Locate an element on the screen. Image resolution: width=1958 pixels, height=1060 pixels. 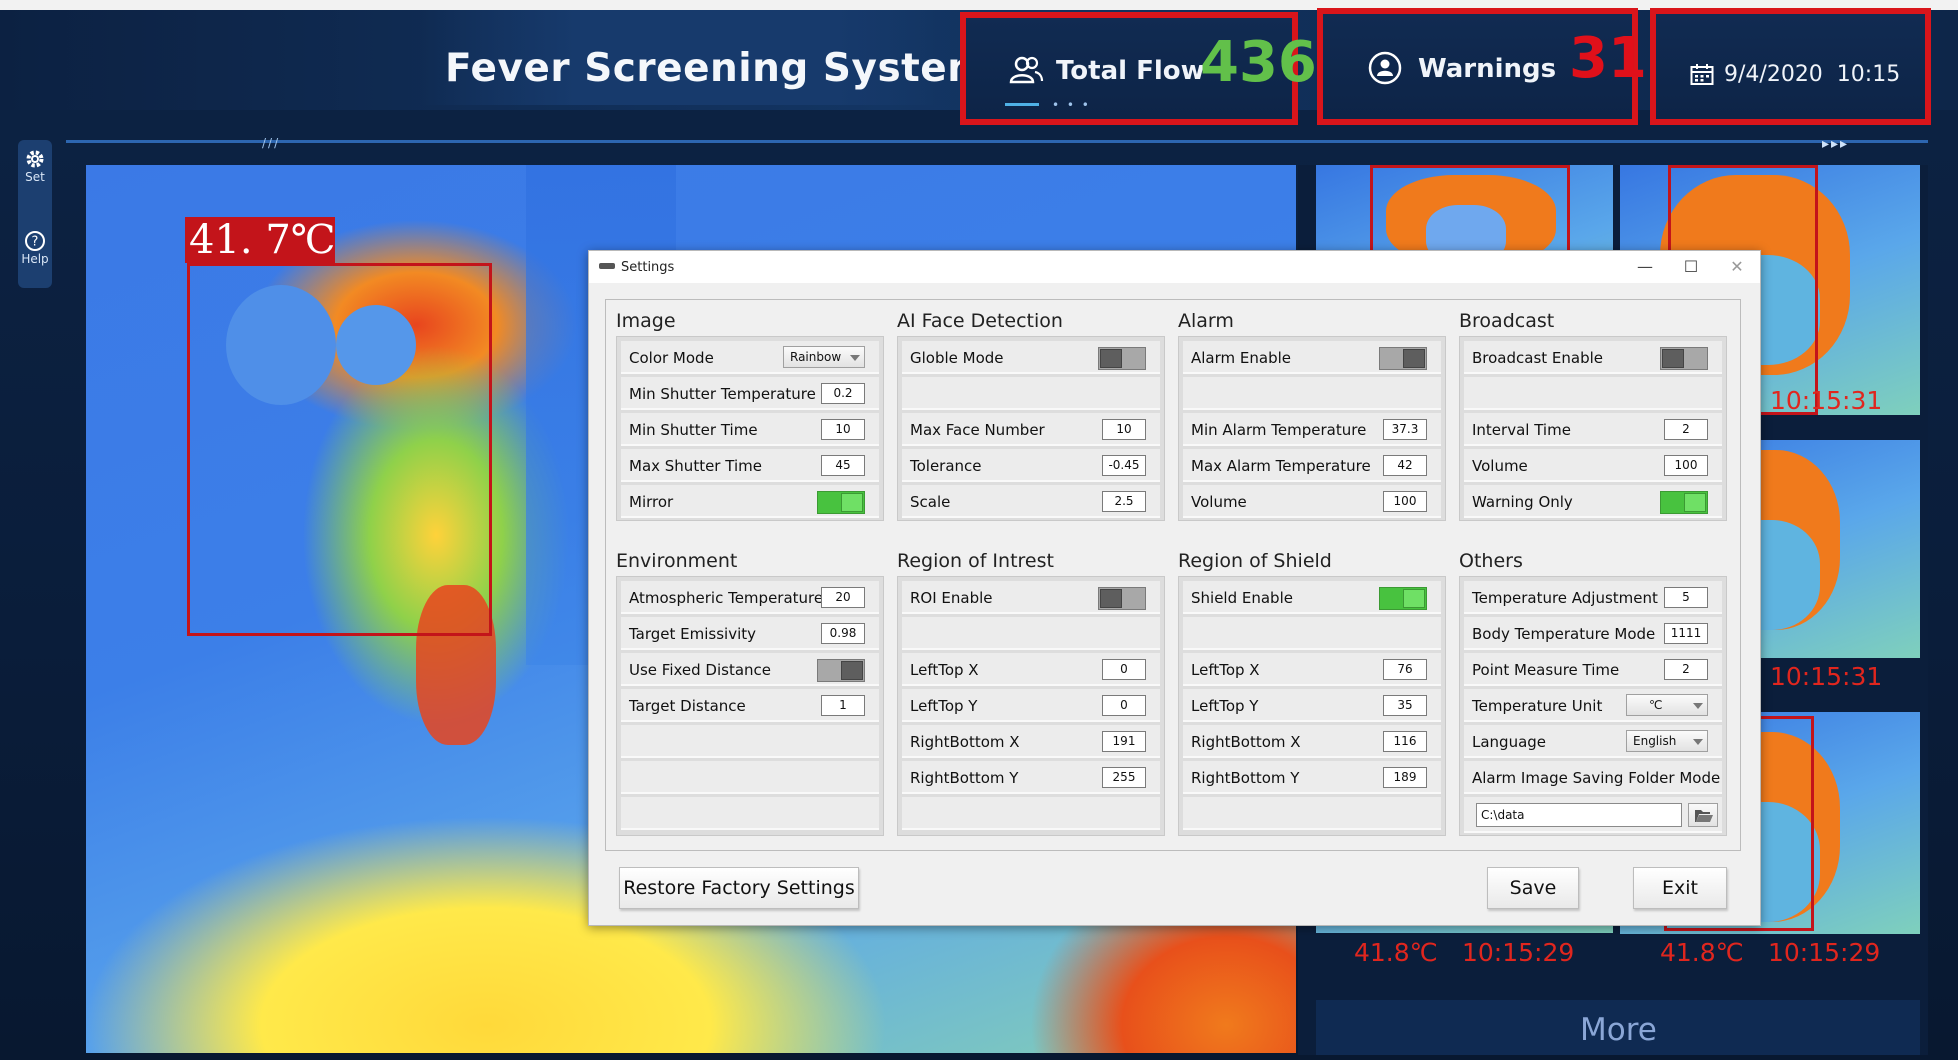
alarm-enable-toggle is located at coordinates (1403, 358).